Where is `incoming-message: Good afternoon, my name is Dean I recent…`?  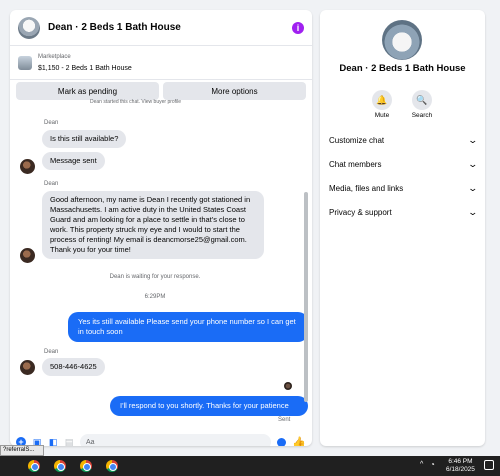 incoming-message: Good afternoon, my name is Dean I recent… is located at coordinates (153, 225).